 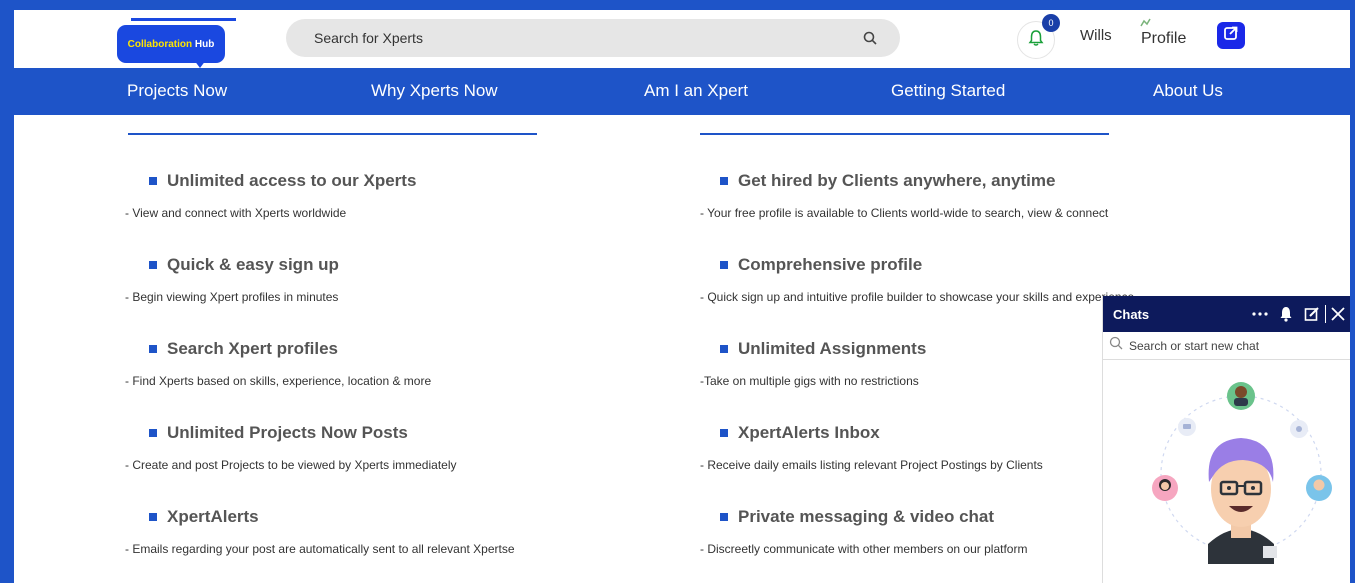 I want to click on search-input: Search for Xperts, so click(x=587, y=38).